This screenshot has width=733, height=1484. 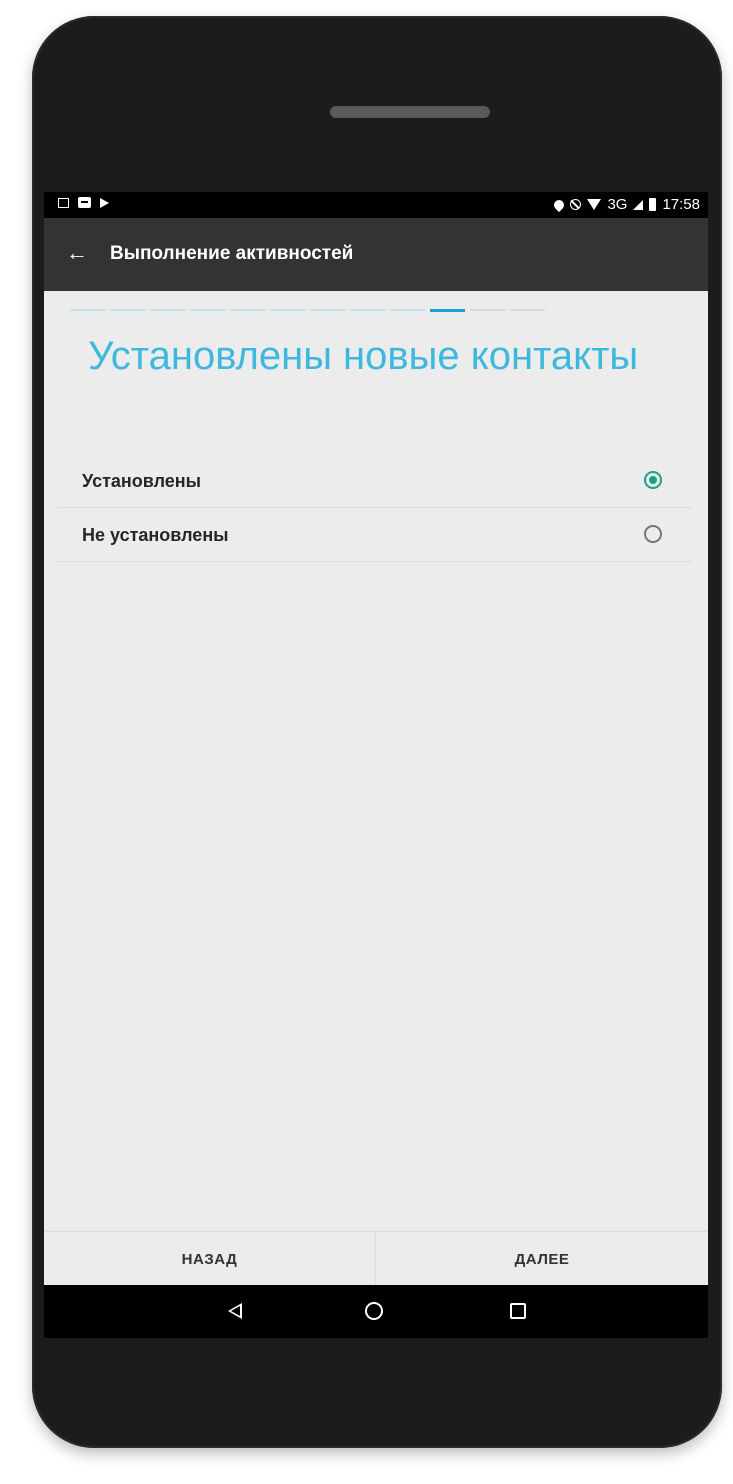 I want to click on progress-step-current, so click(x=447, y=310).